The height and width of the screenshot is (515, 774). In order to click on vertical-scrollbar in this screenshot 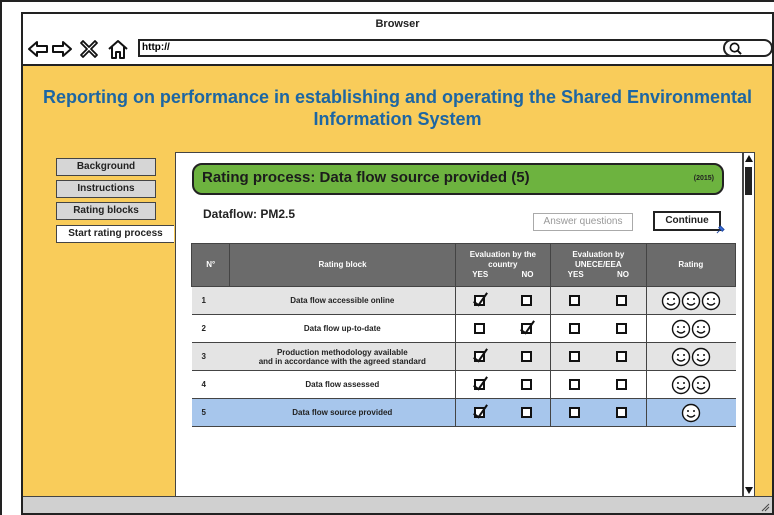, I will do `click(749, 324)`.